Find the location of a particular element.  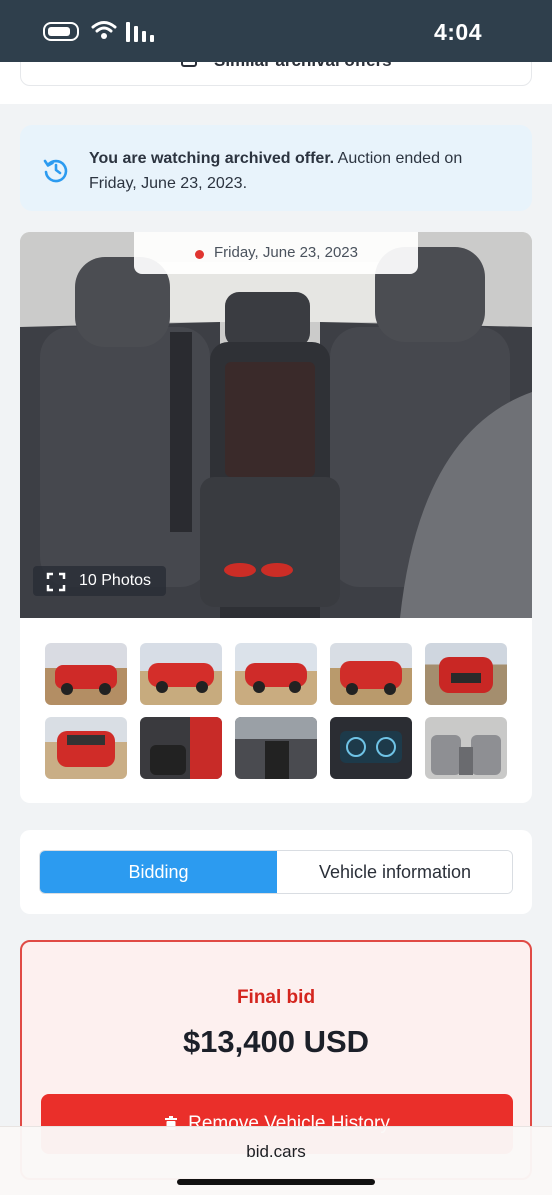

archived-notice-bold: You are watching archived offer. is located at coordinates (212, 158).